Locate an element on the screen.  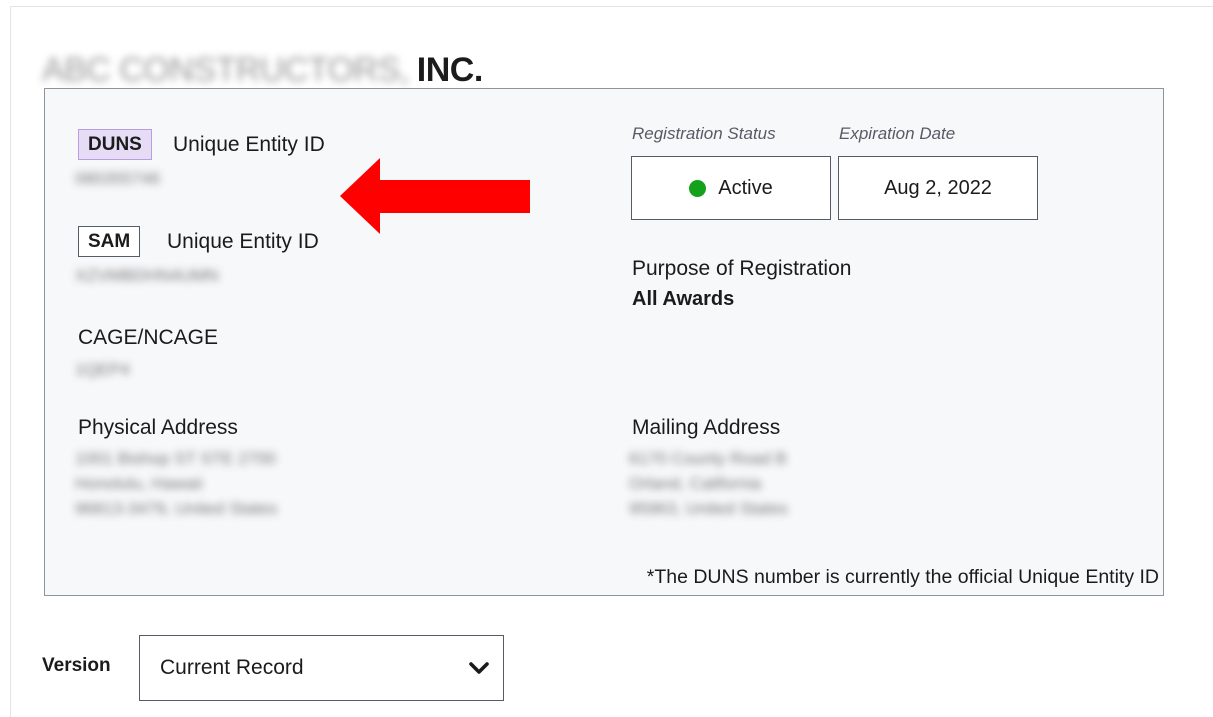
version-select: Current Record is located at coordinates (321, 668).